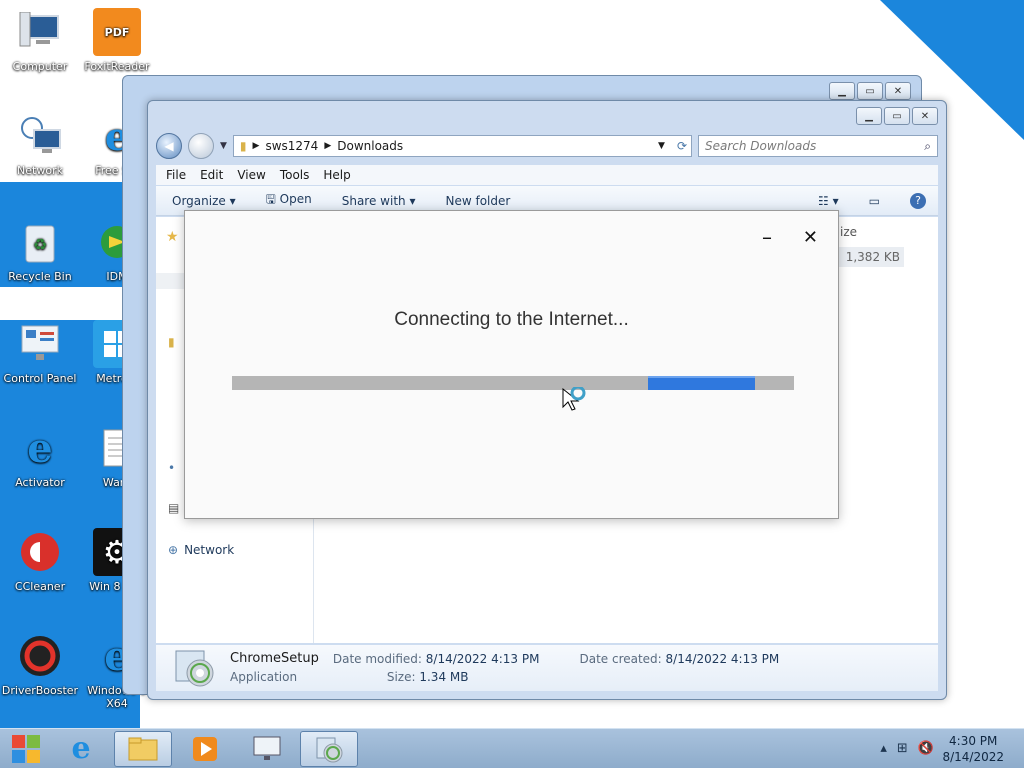 Image resolution: width=1024 pixels, height=768 pixels. What do you see at coordinates (767, 237) in the screenshot?
I see `dialog-minimize-button: –` at bounding box center [767, 237].